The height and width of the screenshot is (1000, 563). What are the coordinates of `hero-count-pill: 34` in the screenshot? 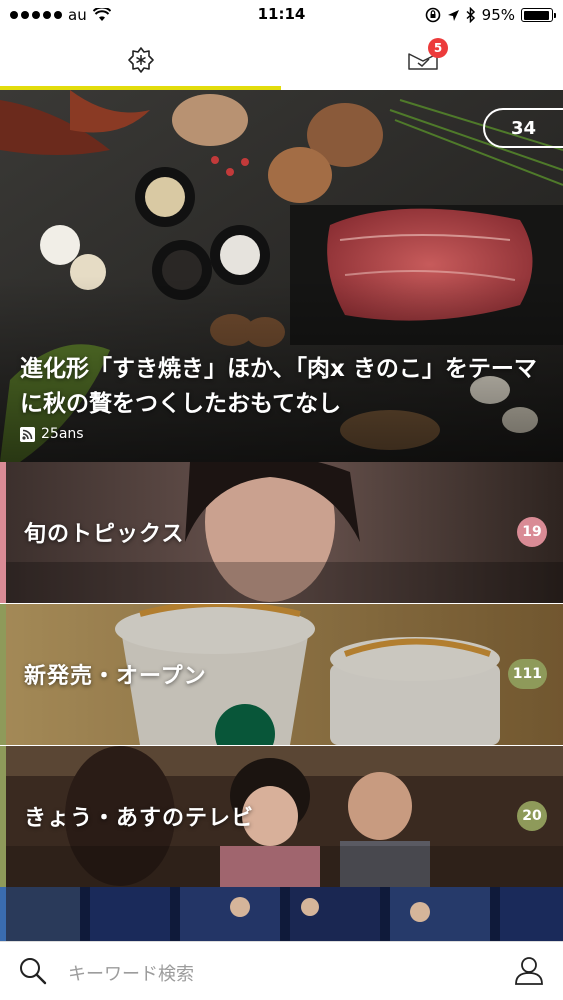 It's located at (523, 128).